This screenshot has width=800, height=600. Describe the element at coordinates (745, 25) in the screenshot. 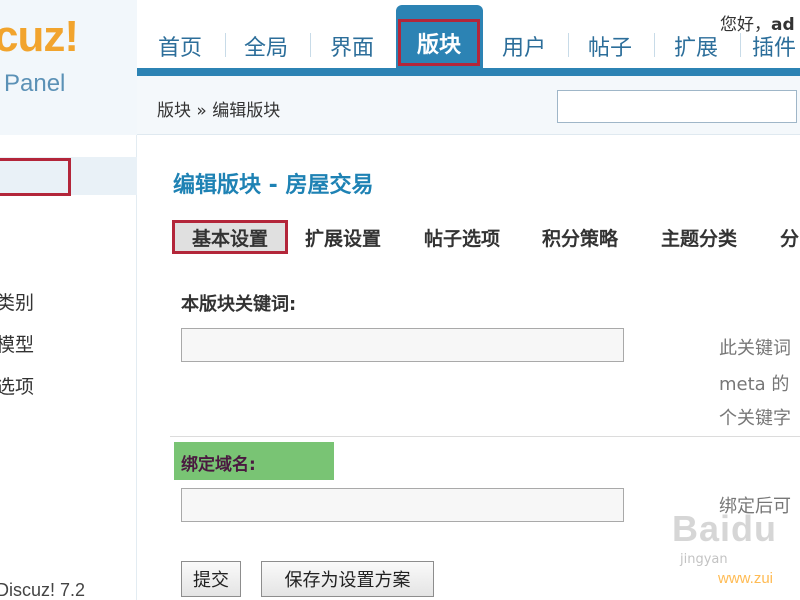

I see `greeting-text: 您好，` at that location.